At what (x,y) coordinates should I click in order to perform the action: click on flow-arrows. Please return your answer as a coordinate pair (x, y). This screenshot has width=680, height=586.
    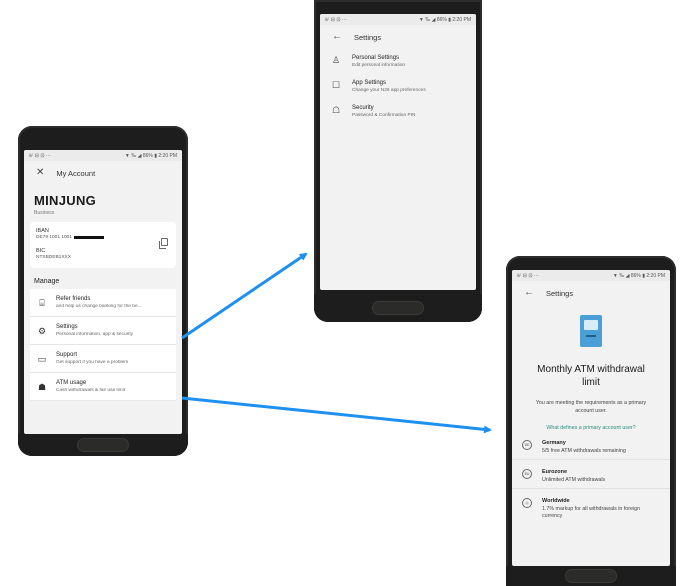
    Looking at the image, I should click on (336, 343).